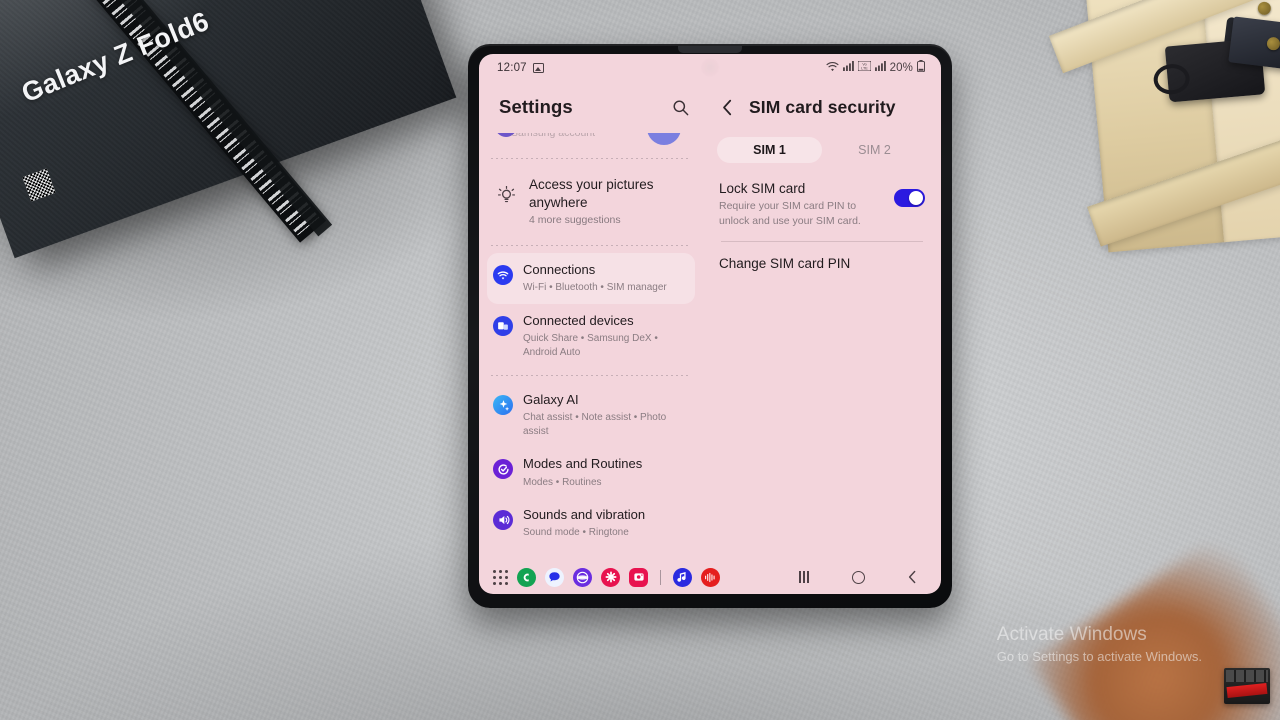  I want to click on dock-divider, so click(660, 577).